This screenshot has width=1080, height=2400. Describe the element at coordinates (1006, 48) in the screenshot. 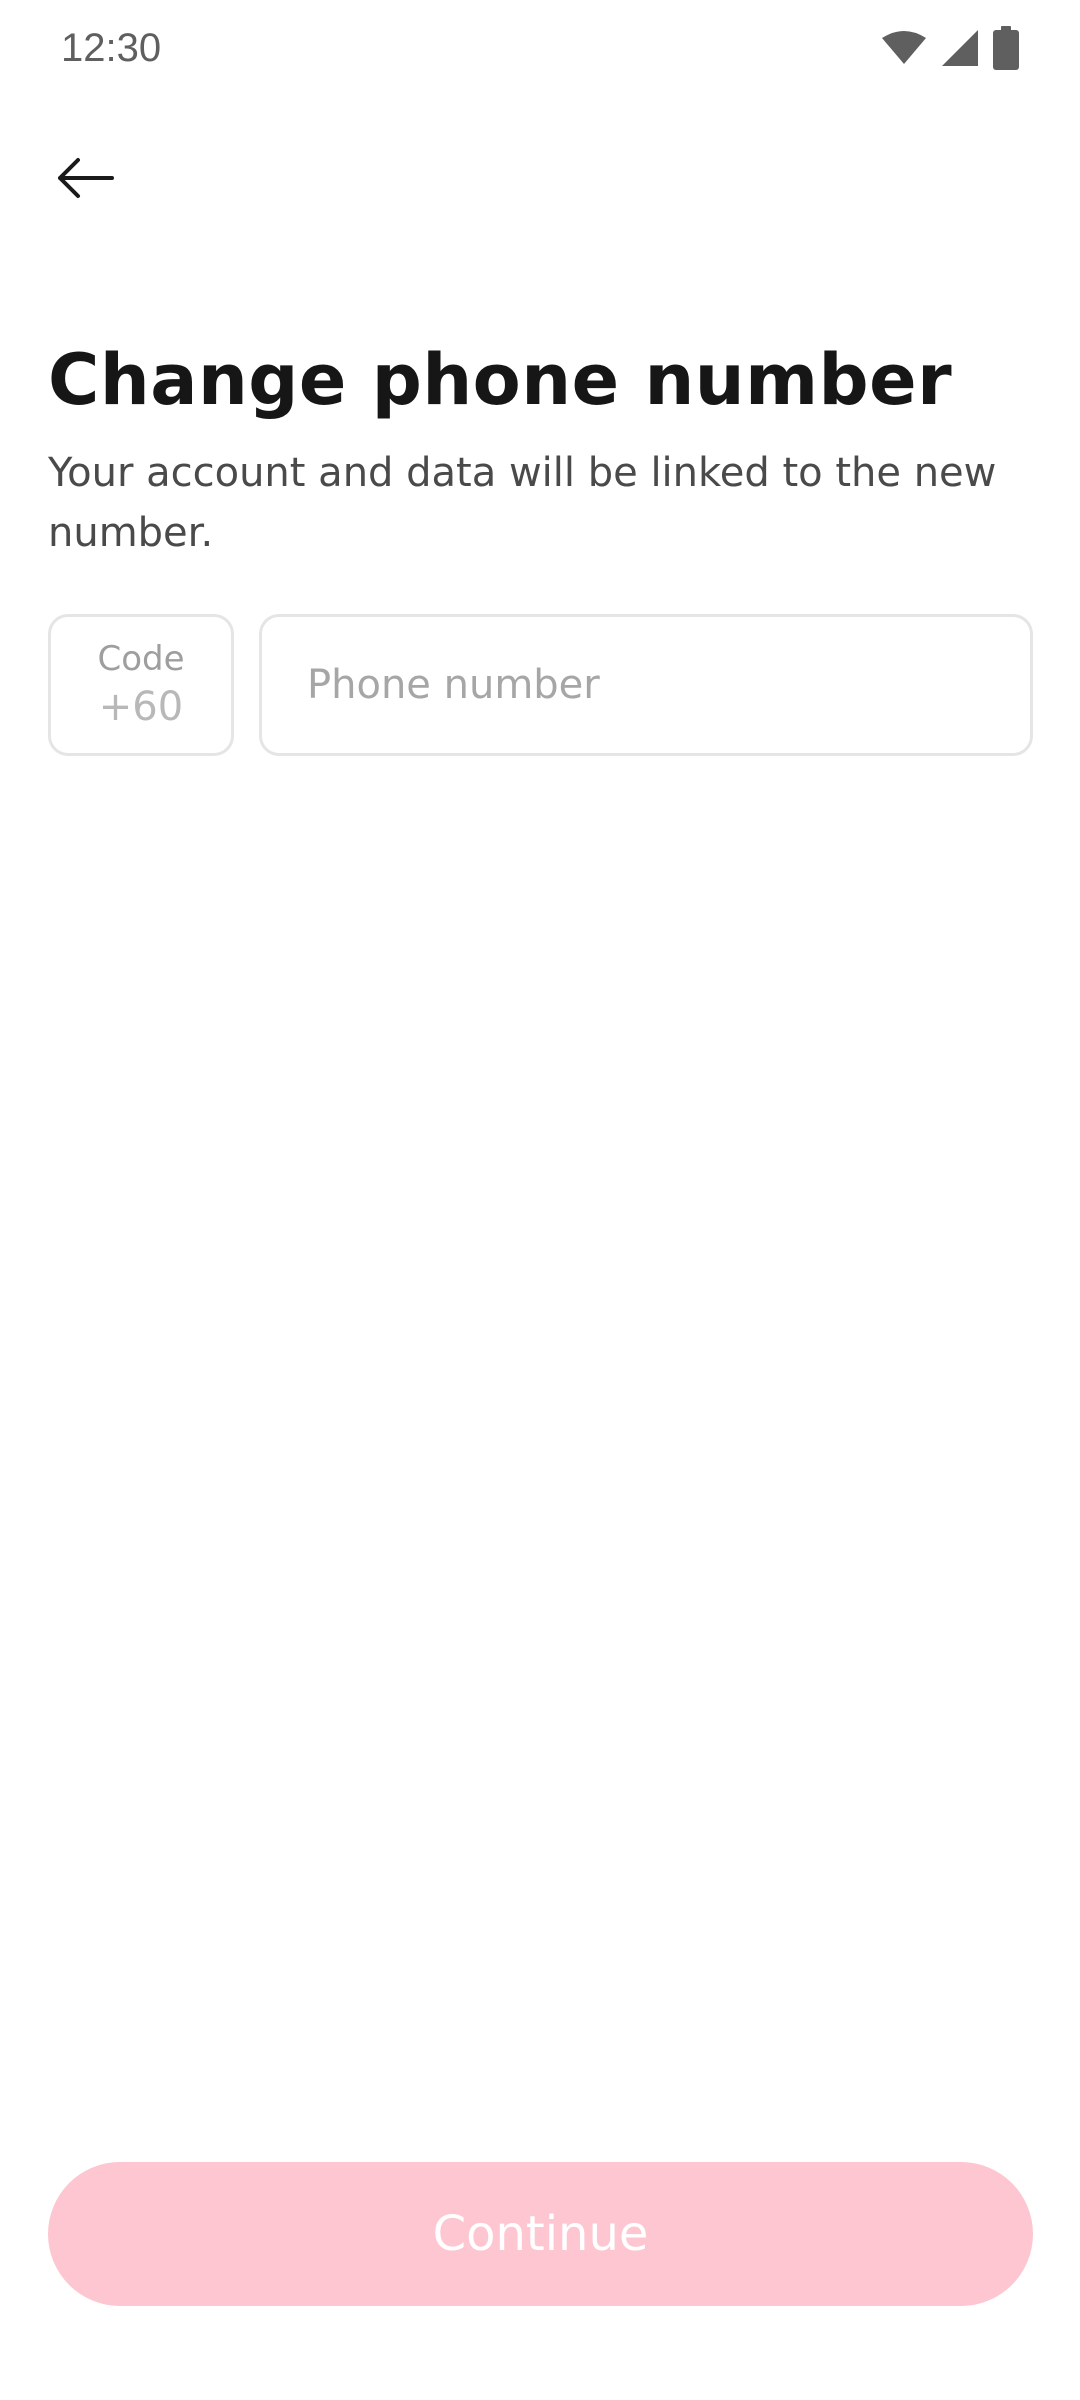

I see `battery-icon` at that location.